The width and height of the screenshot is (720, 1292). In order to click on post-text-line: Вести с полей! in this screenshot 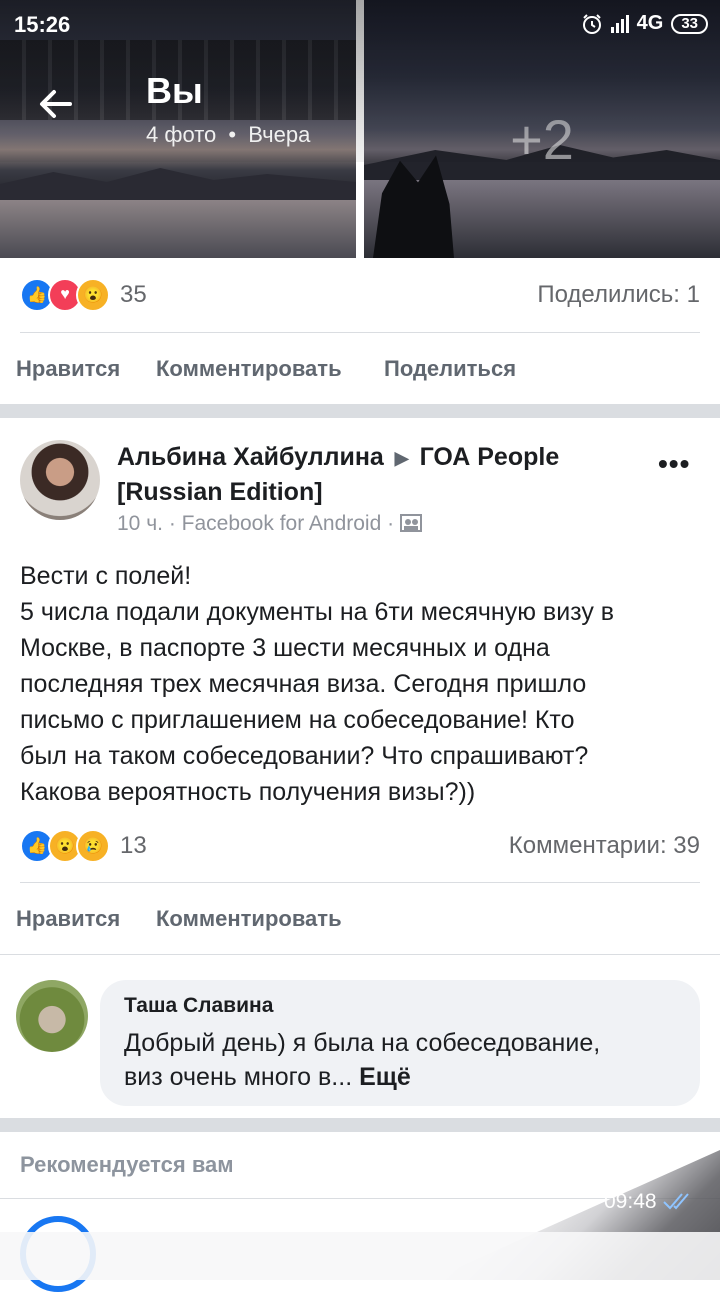, I will do `click(106, 576)`.